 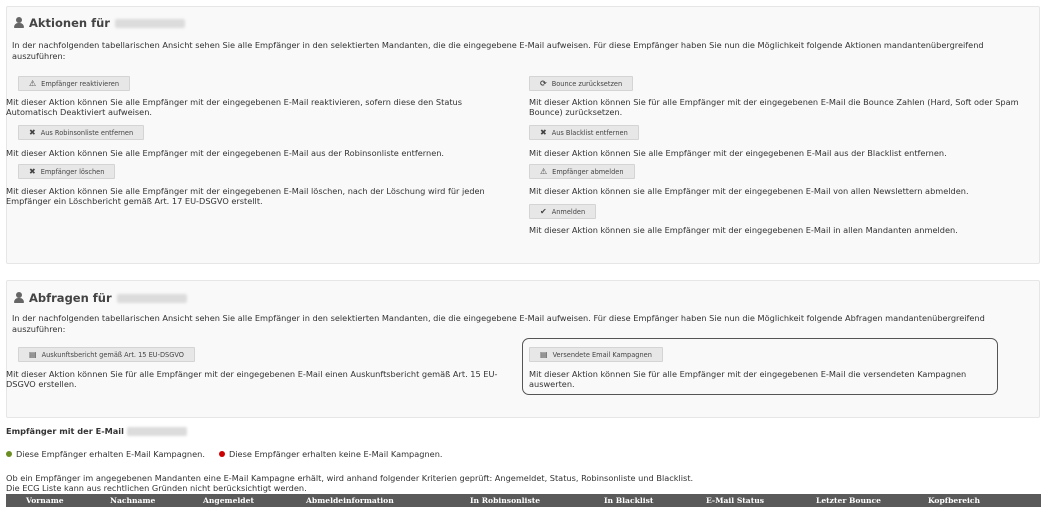 I want to click on queries-title: Abfragen für, so click(x=100, y=298).